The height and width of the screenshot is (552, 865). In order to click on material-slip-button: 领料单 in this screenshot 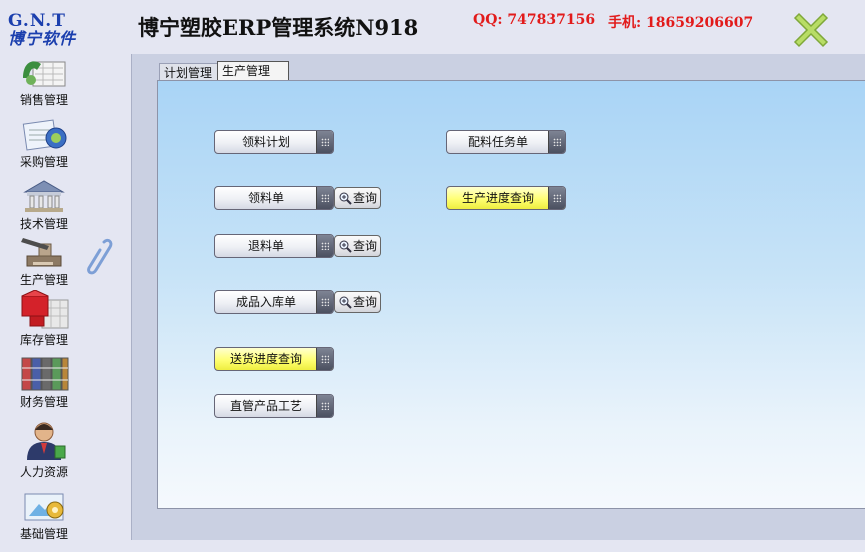, I will do `click(274, 198)`.